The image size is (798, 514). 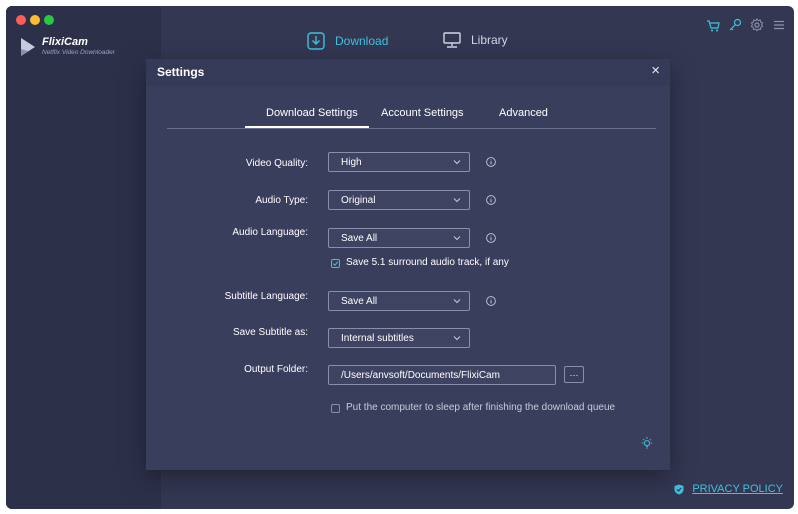 What do you see at coordinates (351, 162) in the screenshot?
I see `video-quality-value: High` at bounding box center [351, 162].